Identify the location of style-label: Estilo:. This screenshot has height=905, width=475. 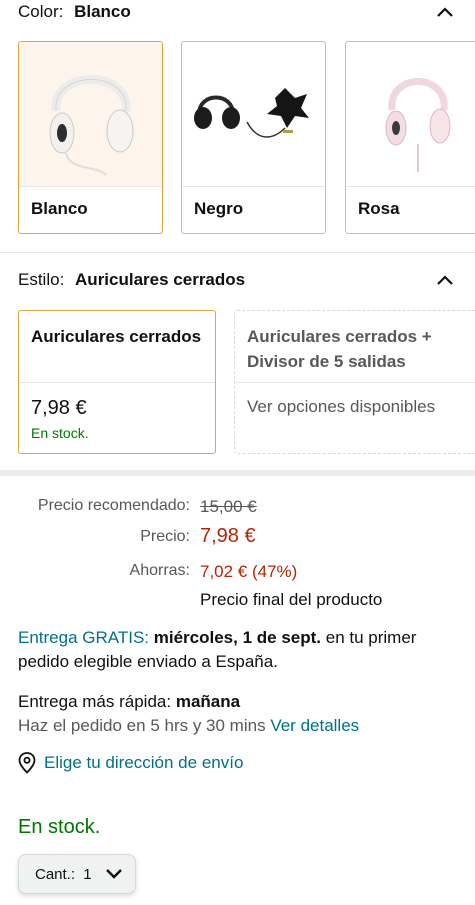
(41, 279).